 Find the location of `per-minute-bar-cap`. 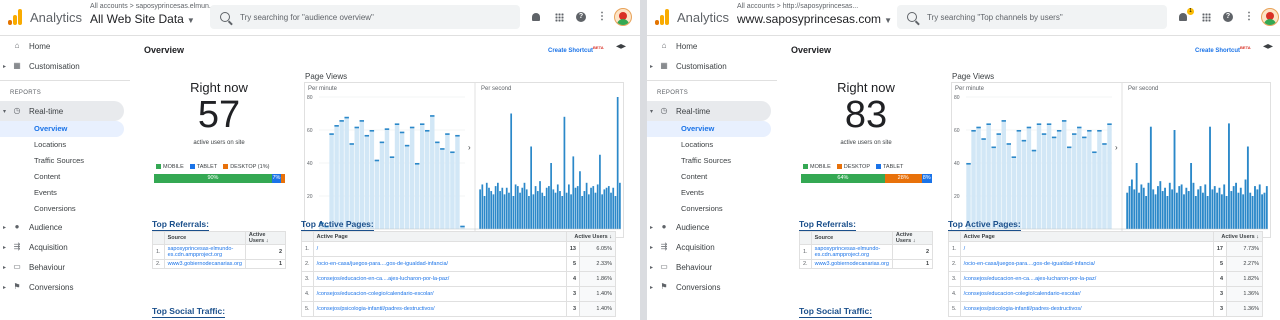

per-minute-bar-cap is located at coordinates (412, 127).